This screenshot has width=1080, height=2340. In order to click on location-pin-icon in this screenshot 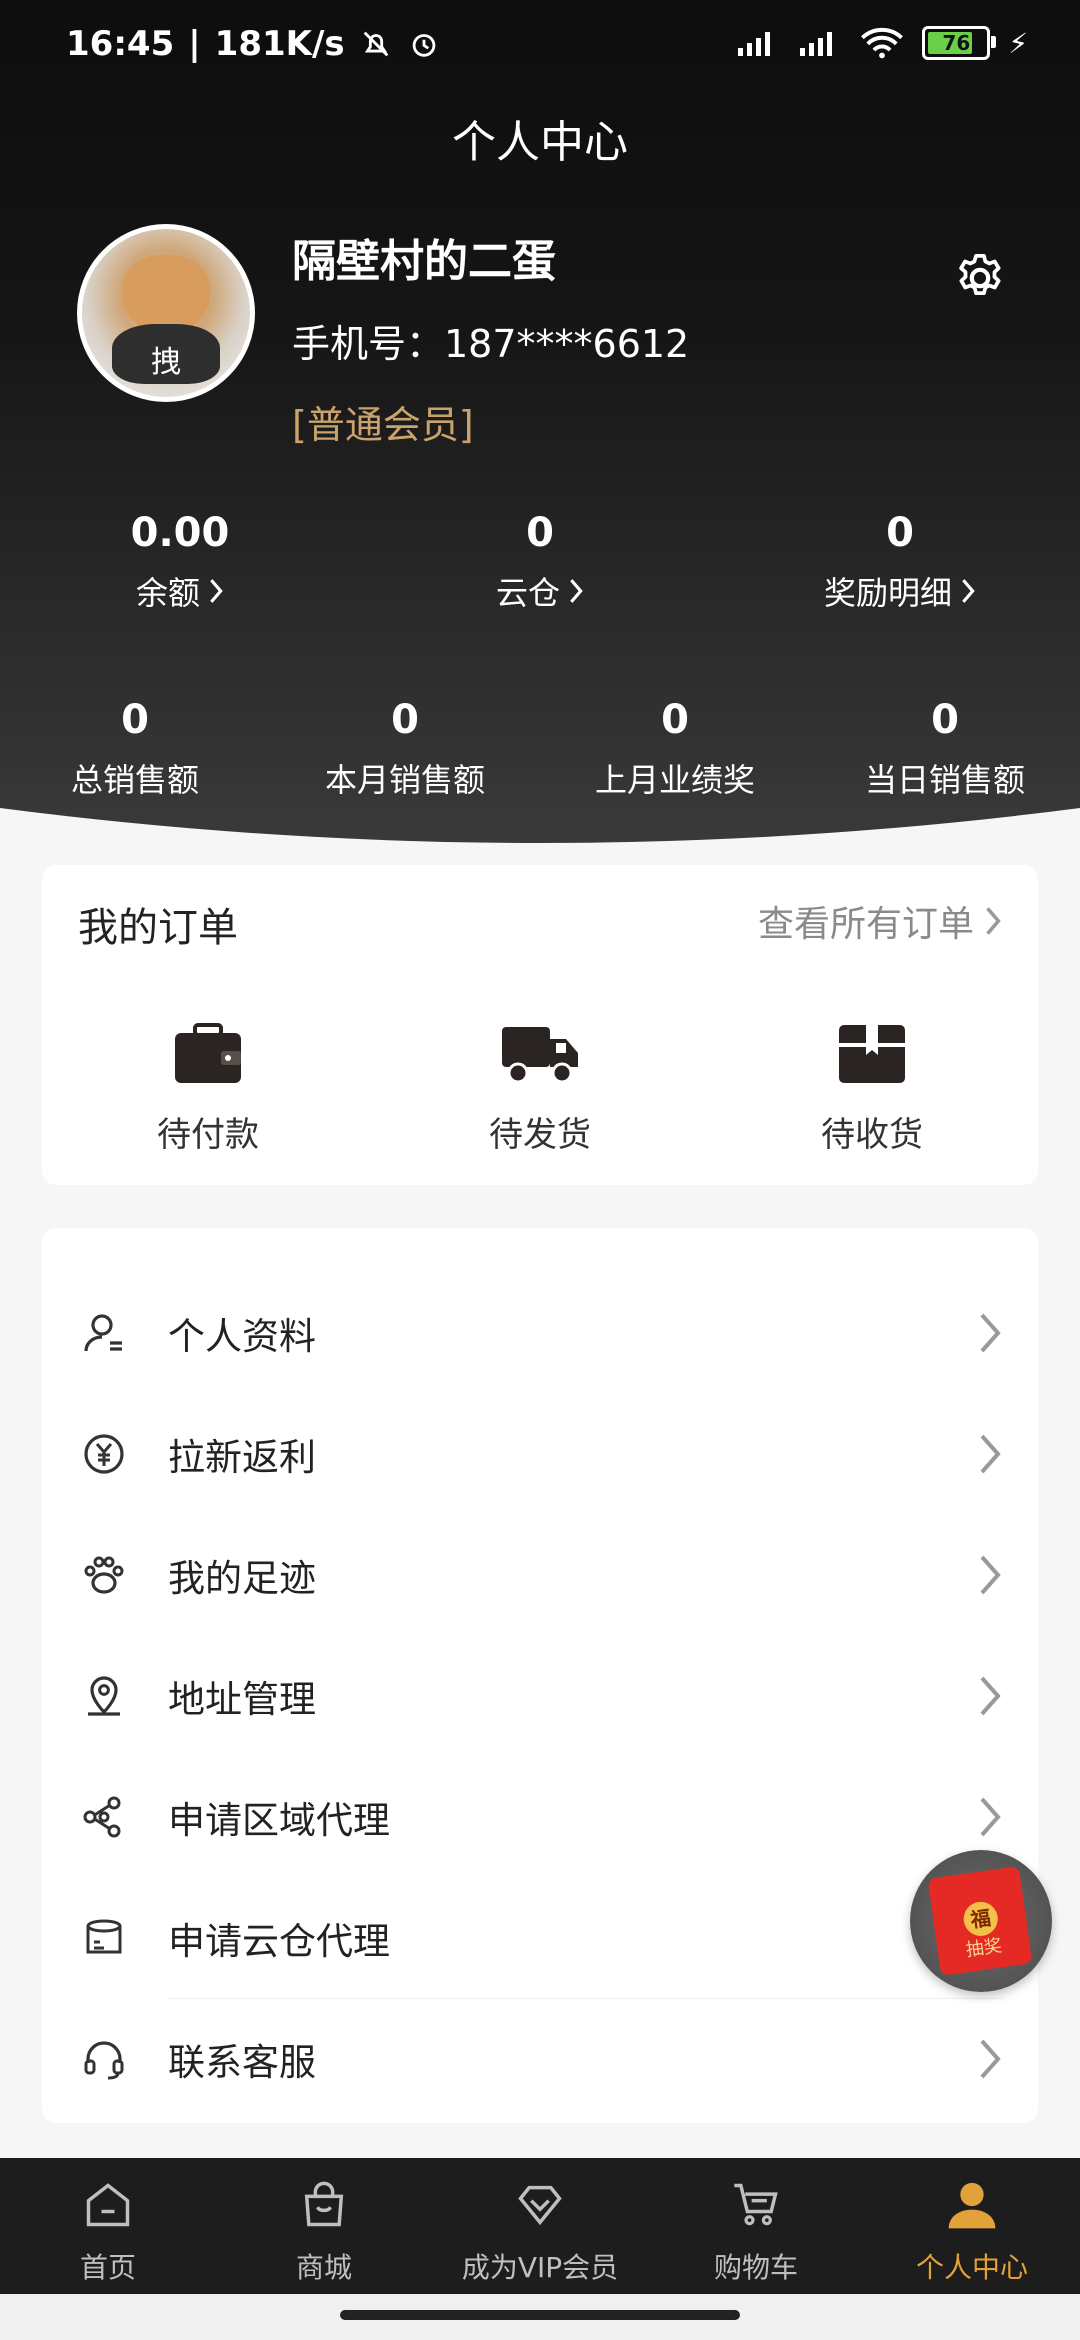, I will do `click(104, 1696)`.